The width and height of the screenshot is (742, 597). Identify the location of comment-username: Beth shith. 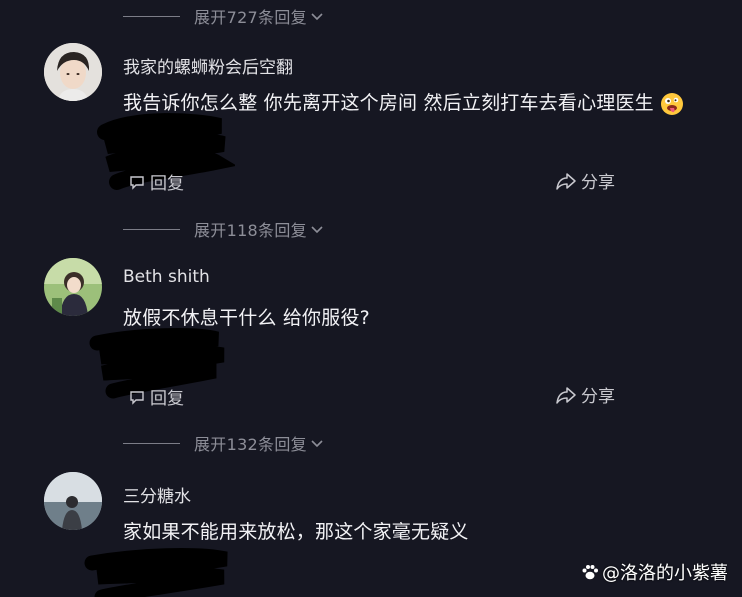
(166, 277).